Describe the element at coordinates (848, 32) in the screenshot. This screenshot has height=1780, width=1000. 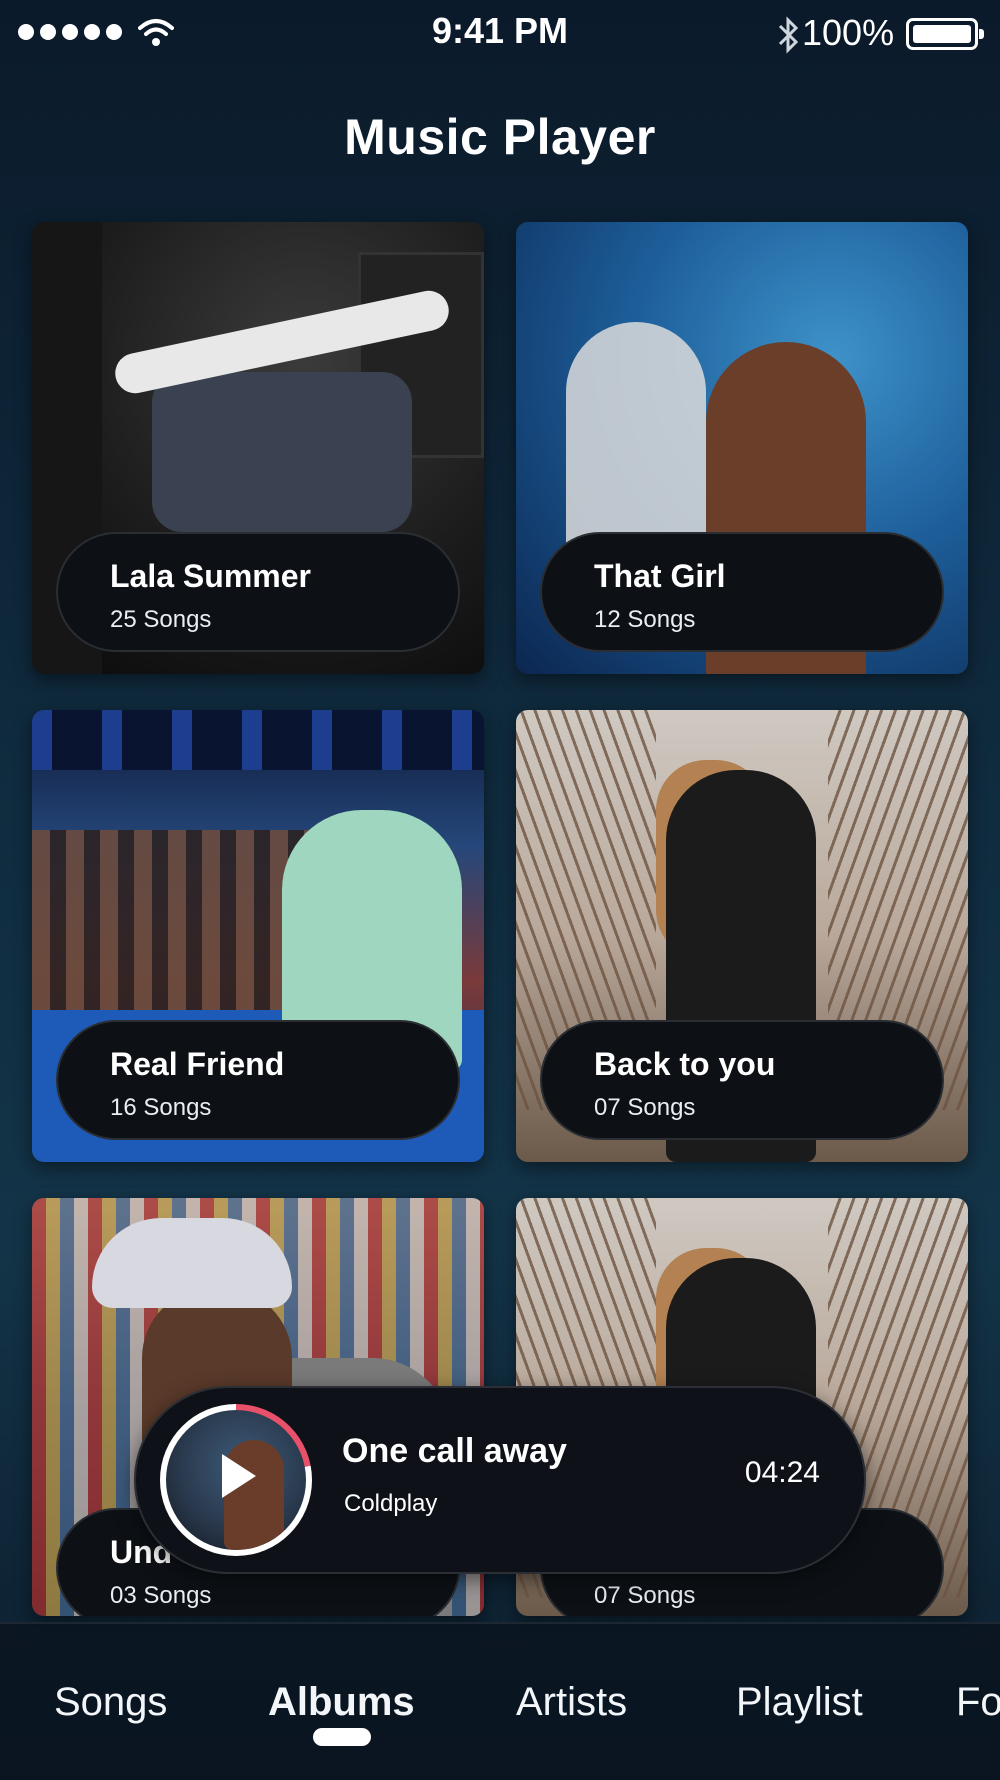
I see `battery-percentage: 100%` at that location.